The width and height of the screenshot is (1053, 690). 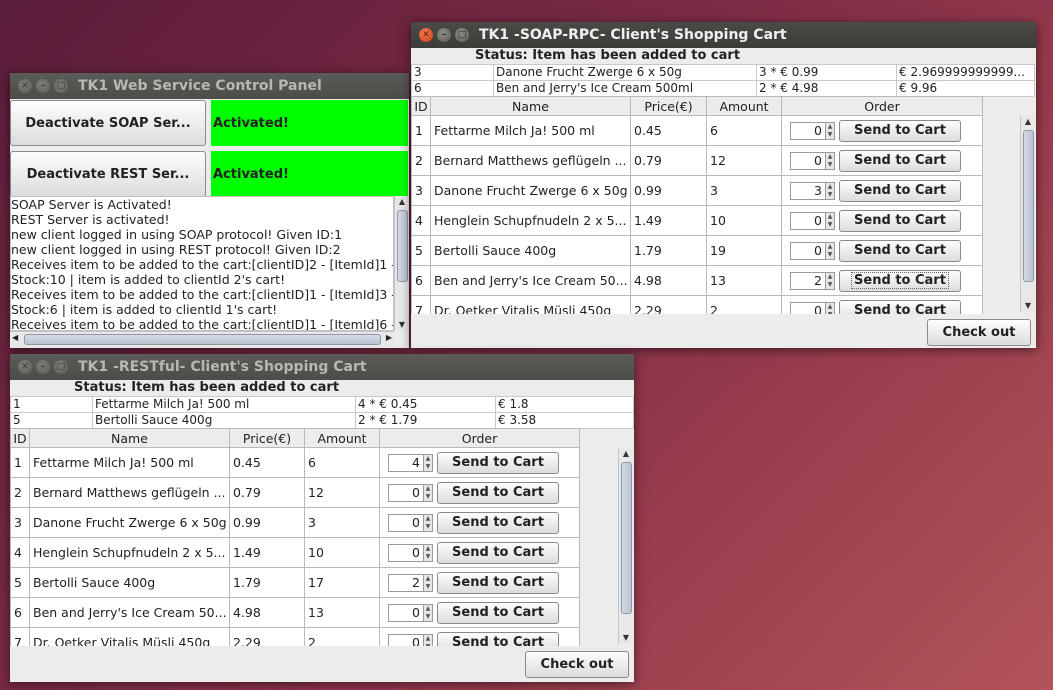 What do you see at coordinates (15, 337) in the screenshot?
I see `scroll-left-icon: ◀` at bounding box center [15, 337].